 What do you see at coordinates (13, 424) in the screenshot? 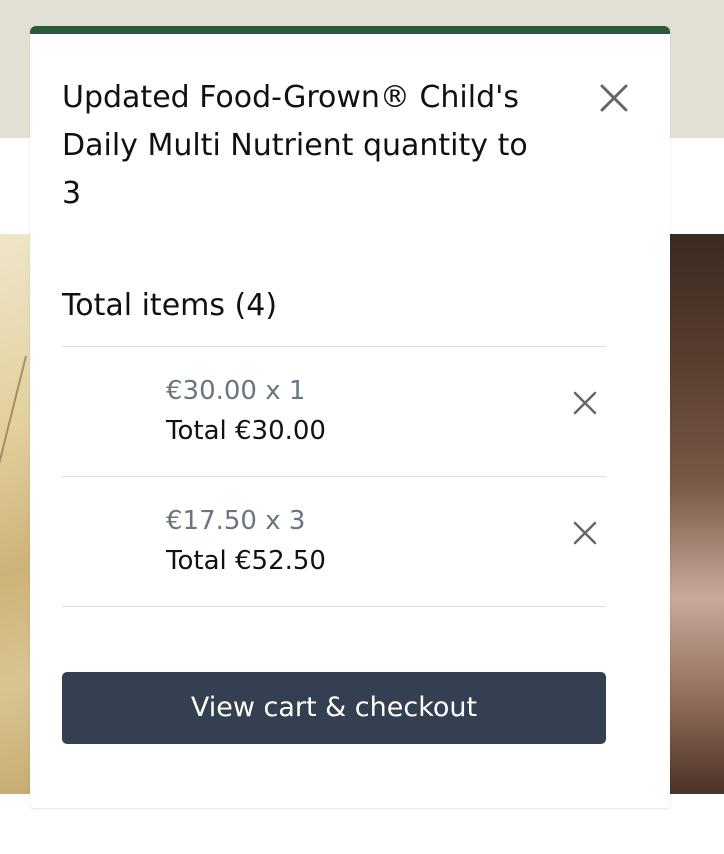
I see `grass-stalk` at bounding box center [13, 424].